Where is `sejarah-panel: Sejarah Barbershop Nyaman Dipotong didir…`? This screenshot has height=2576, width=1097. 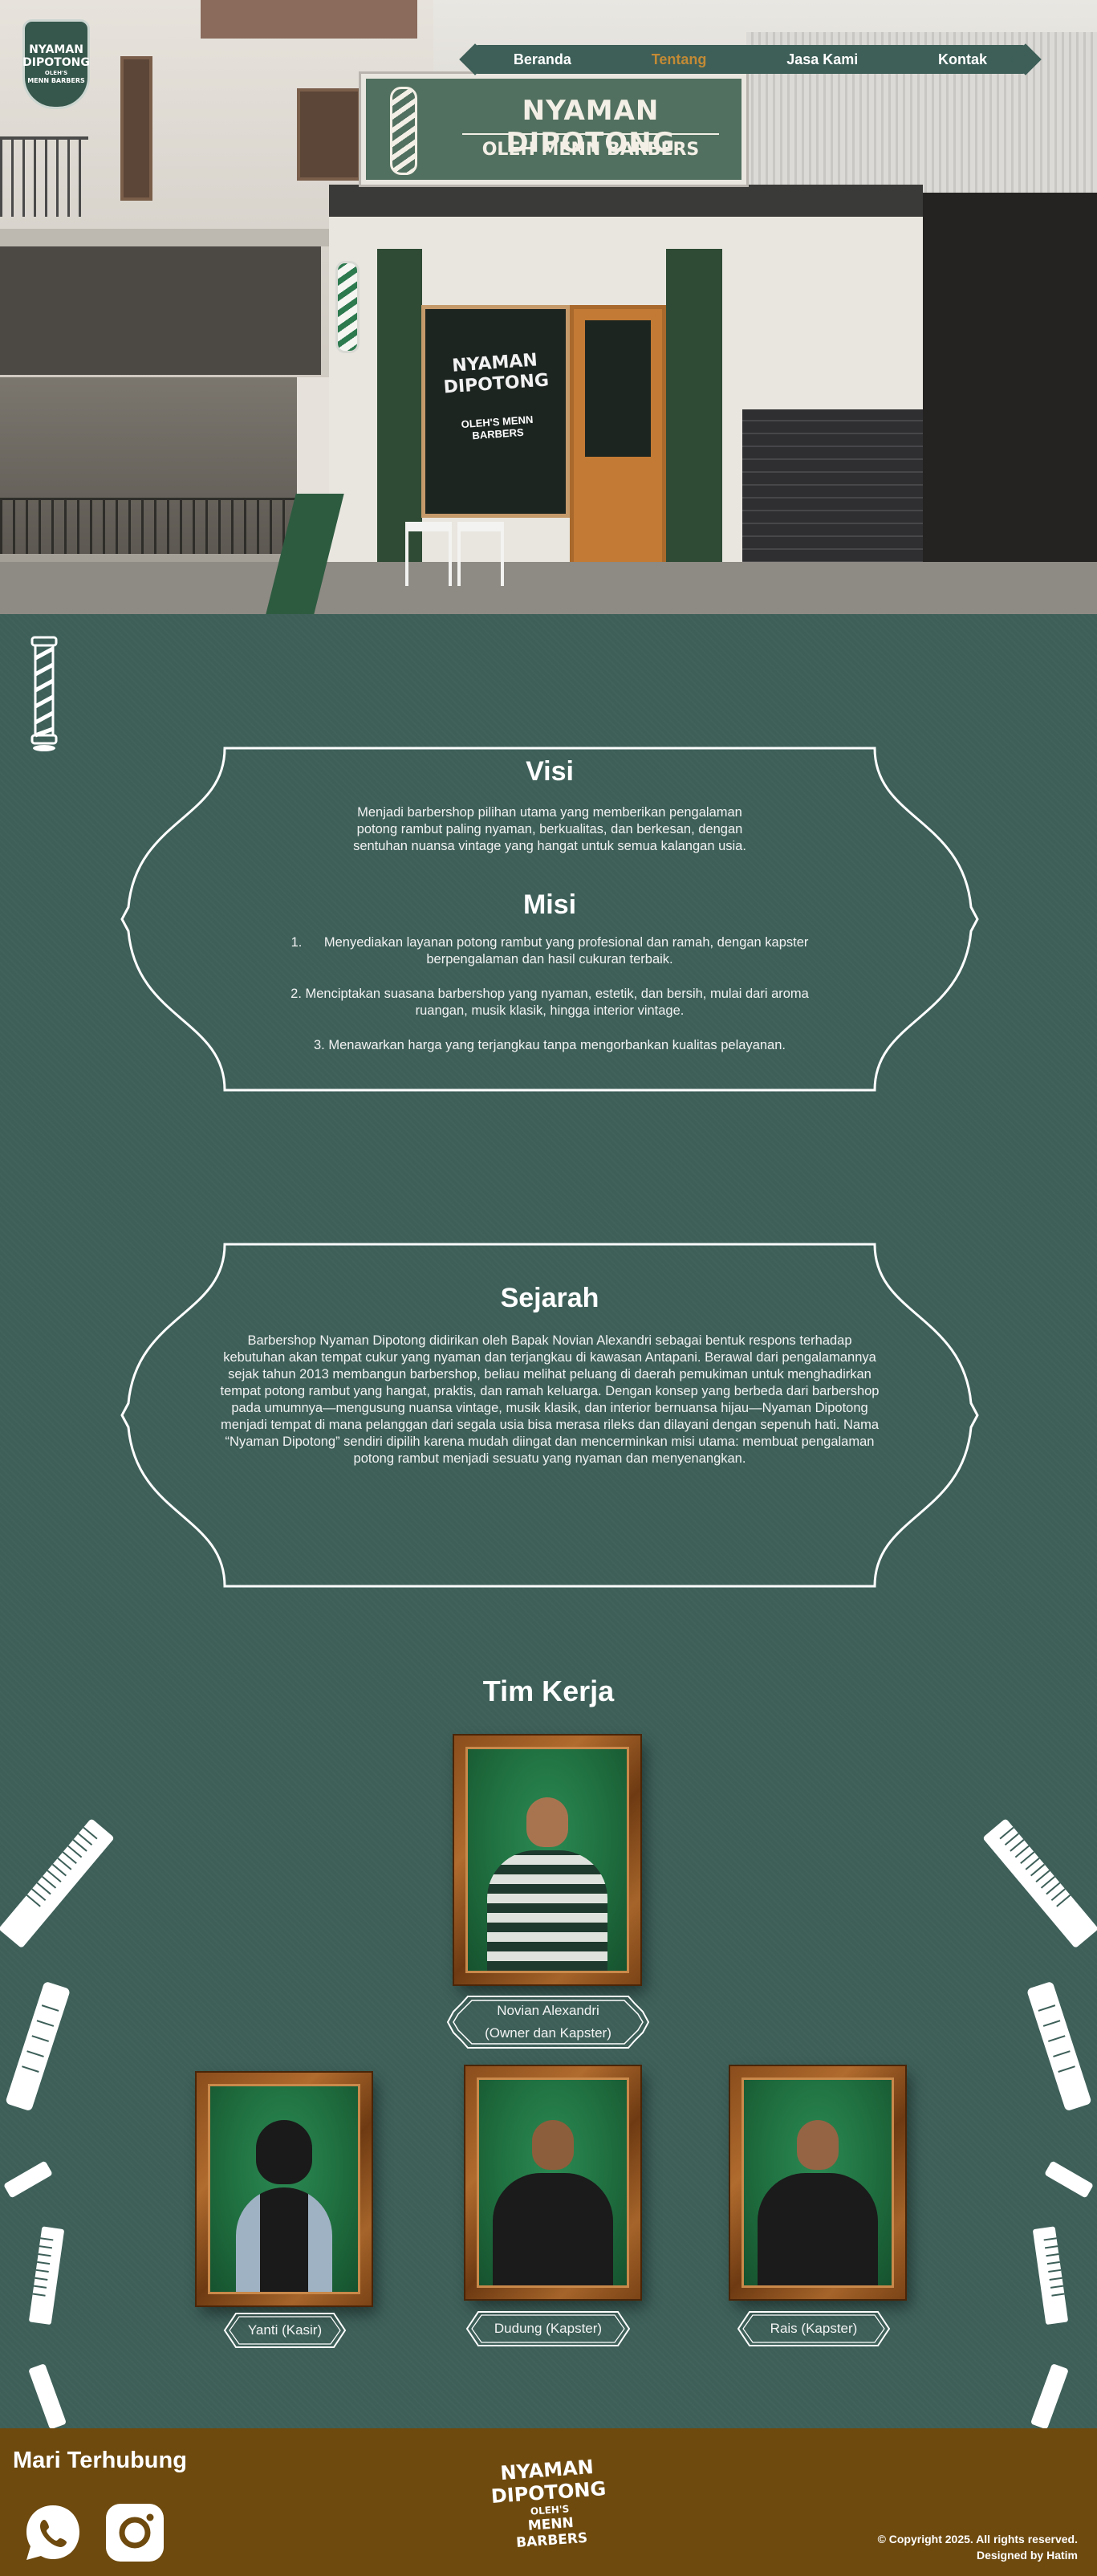
sejarah-panel: Sejarah Barbershop Nyaman Dipotong didir… is located at coordinates (549, 1415).